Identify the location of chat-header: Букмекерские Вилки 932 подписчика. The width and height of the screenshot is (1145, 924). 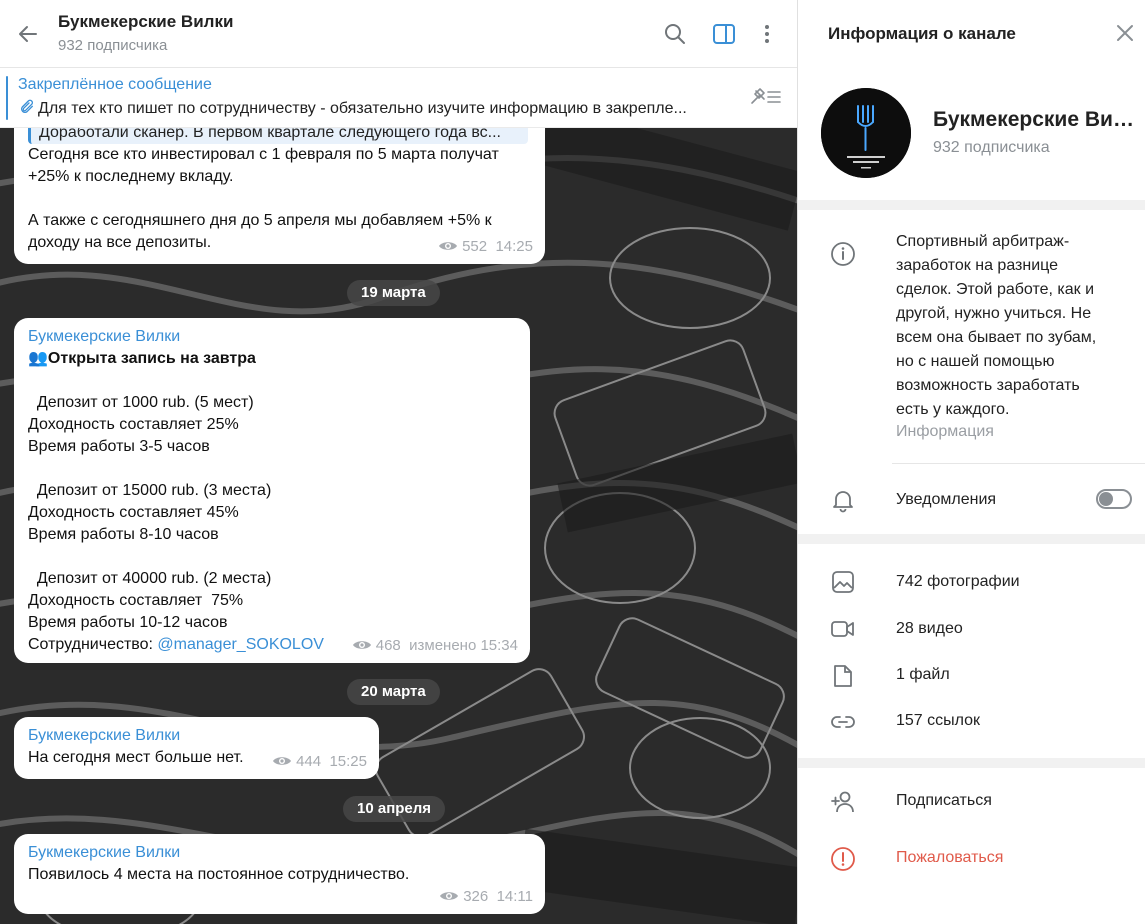
(398, 34).